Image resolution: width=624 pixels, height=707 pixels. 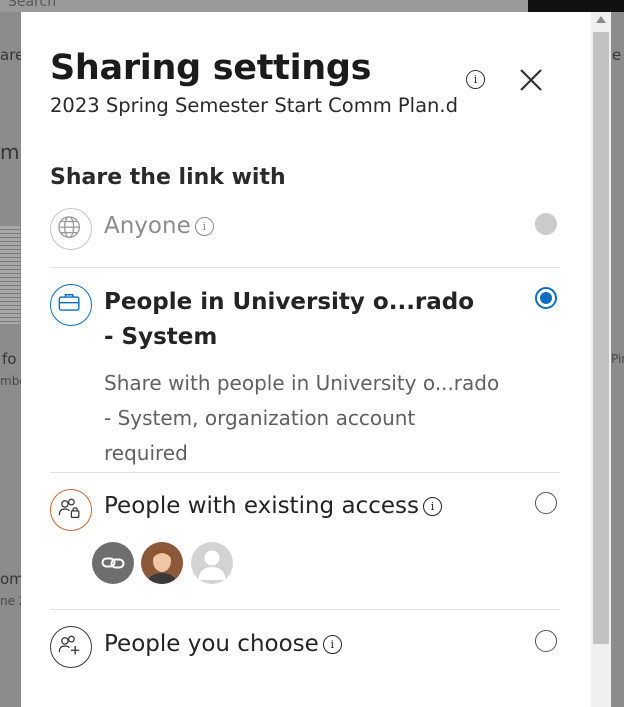 What do you see at coordinates (475, 79) in the screenshot?
I see `info-icon: i` at bounding box center [475, 79].